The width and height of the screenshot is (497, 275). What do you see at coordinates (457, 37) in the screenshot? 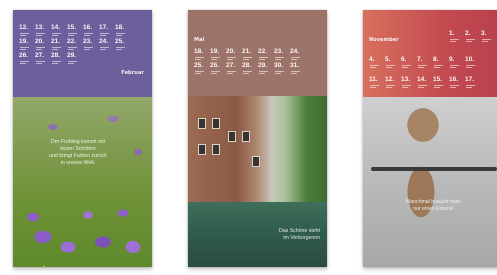
I see `date-cell: 1.` at bounding box center [457, 37].